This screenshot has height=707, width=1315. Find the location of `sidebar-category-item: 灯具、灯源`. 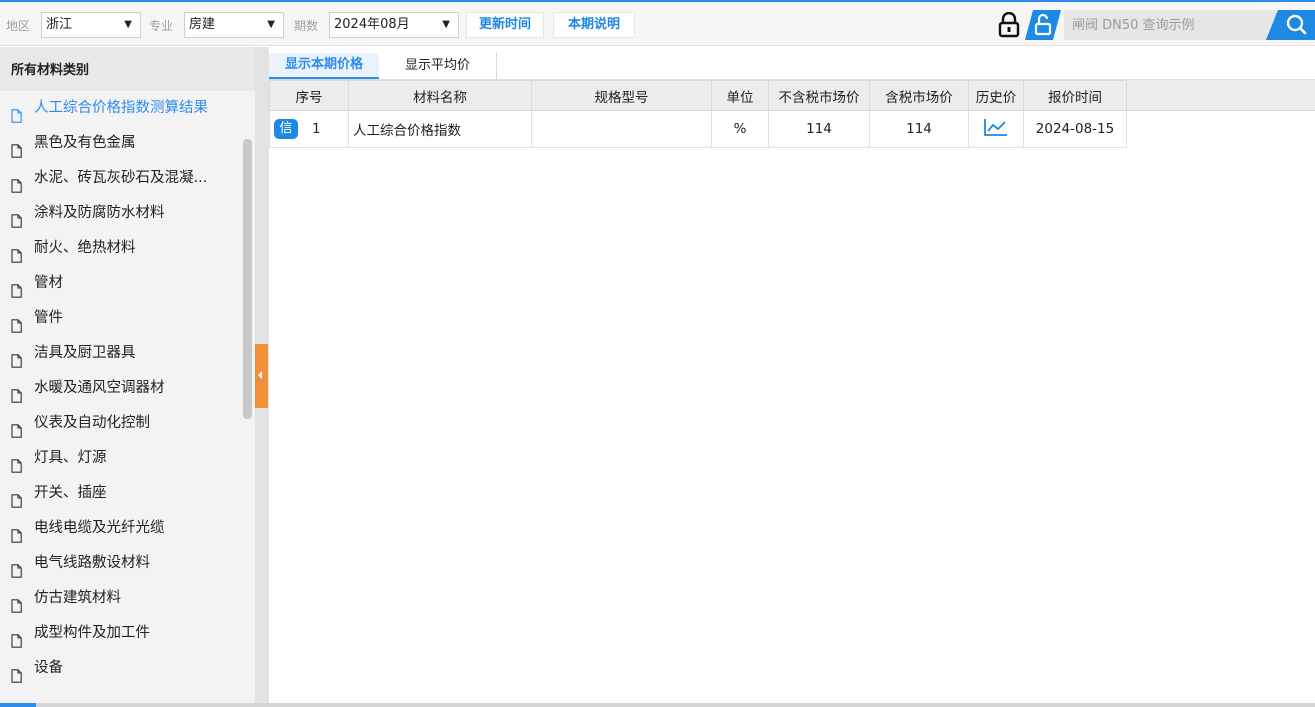

sidebar-category-item: 灯具、灯源 is located at coordinates (127, 458).